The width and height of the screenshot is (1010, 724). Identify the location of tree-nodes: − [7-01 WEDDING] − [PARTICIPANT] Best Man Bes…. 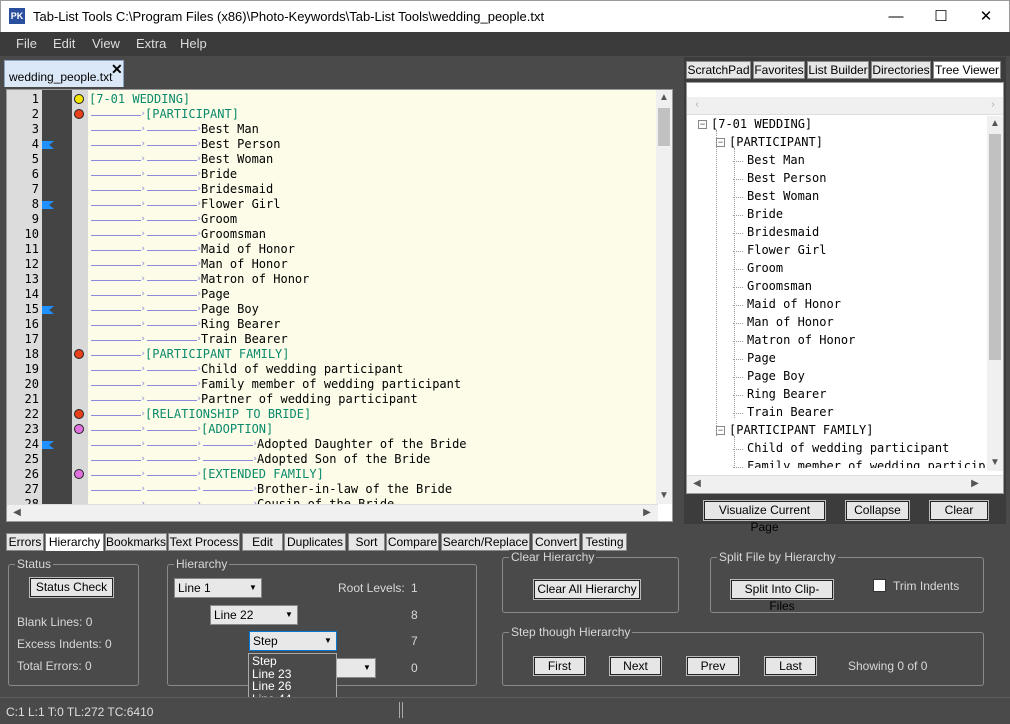
(836, 292).